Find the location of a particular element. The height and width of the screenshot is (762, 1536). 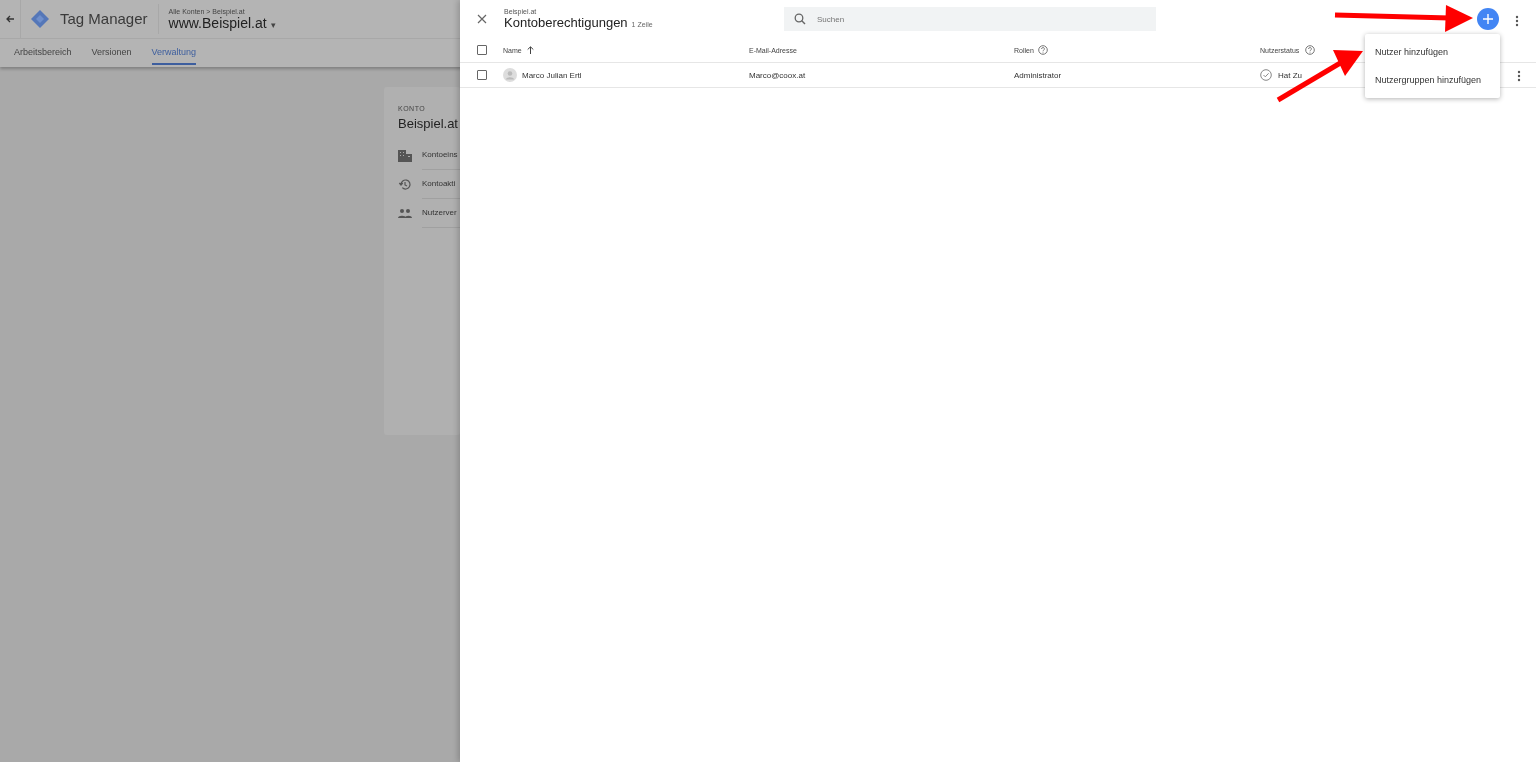

nav-tab: Versionen is located at coordinates (111, 53).